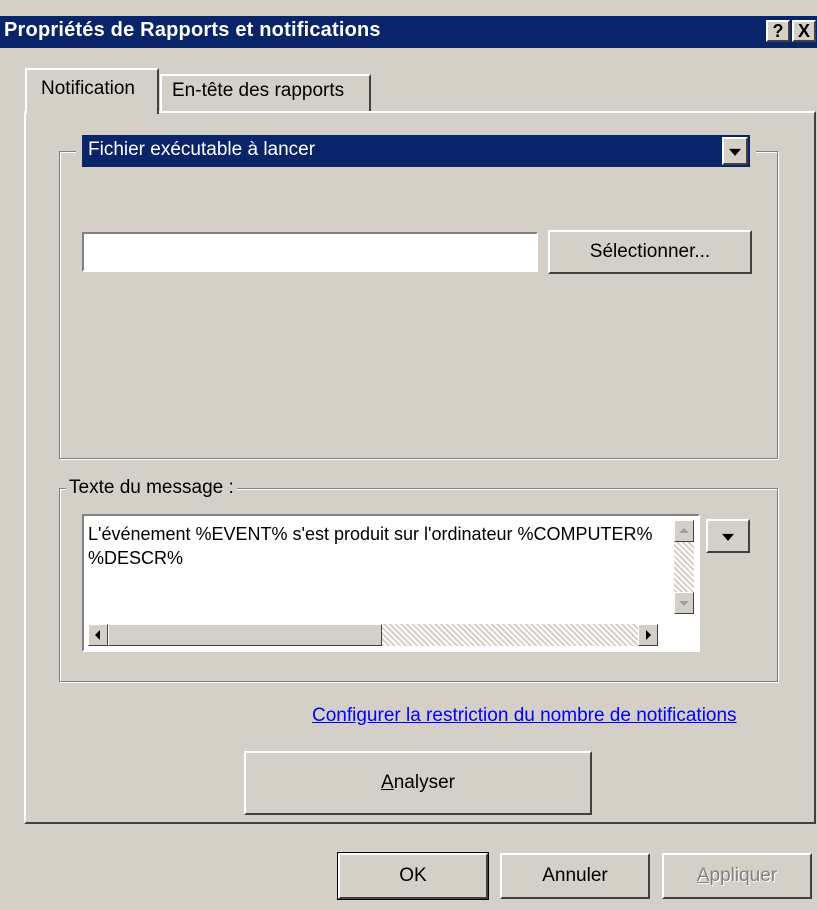 This screenshot has height=910, width=817. Describe the element at coordinates (310, 252) in the screenshot. I see `executable-path-input` at that location.